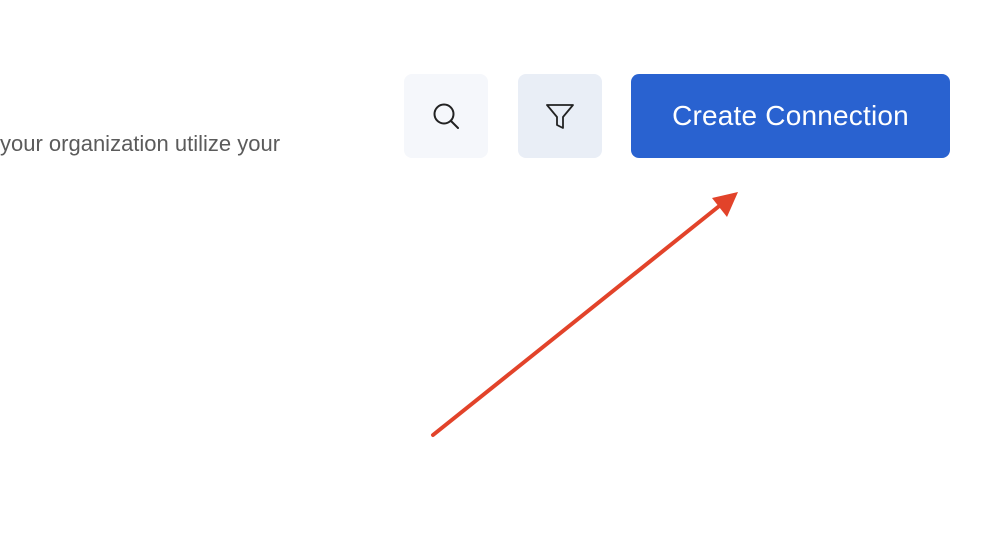 The image size is (1004, 540). I want to click on search-button, so click(446, 116).